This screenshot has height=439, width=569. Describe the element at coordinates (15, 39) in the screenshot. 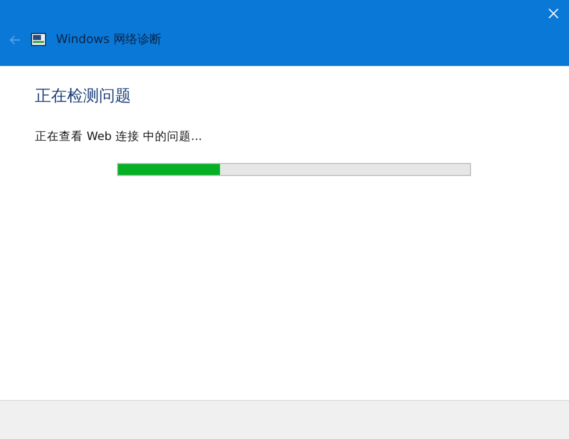

I see `back-arrow-icon` at that location.